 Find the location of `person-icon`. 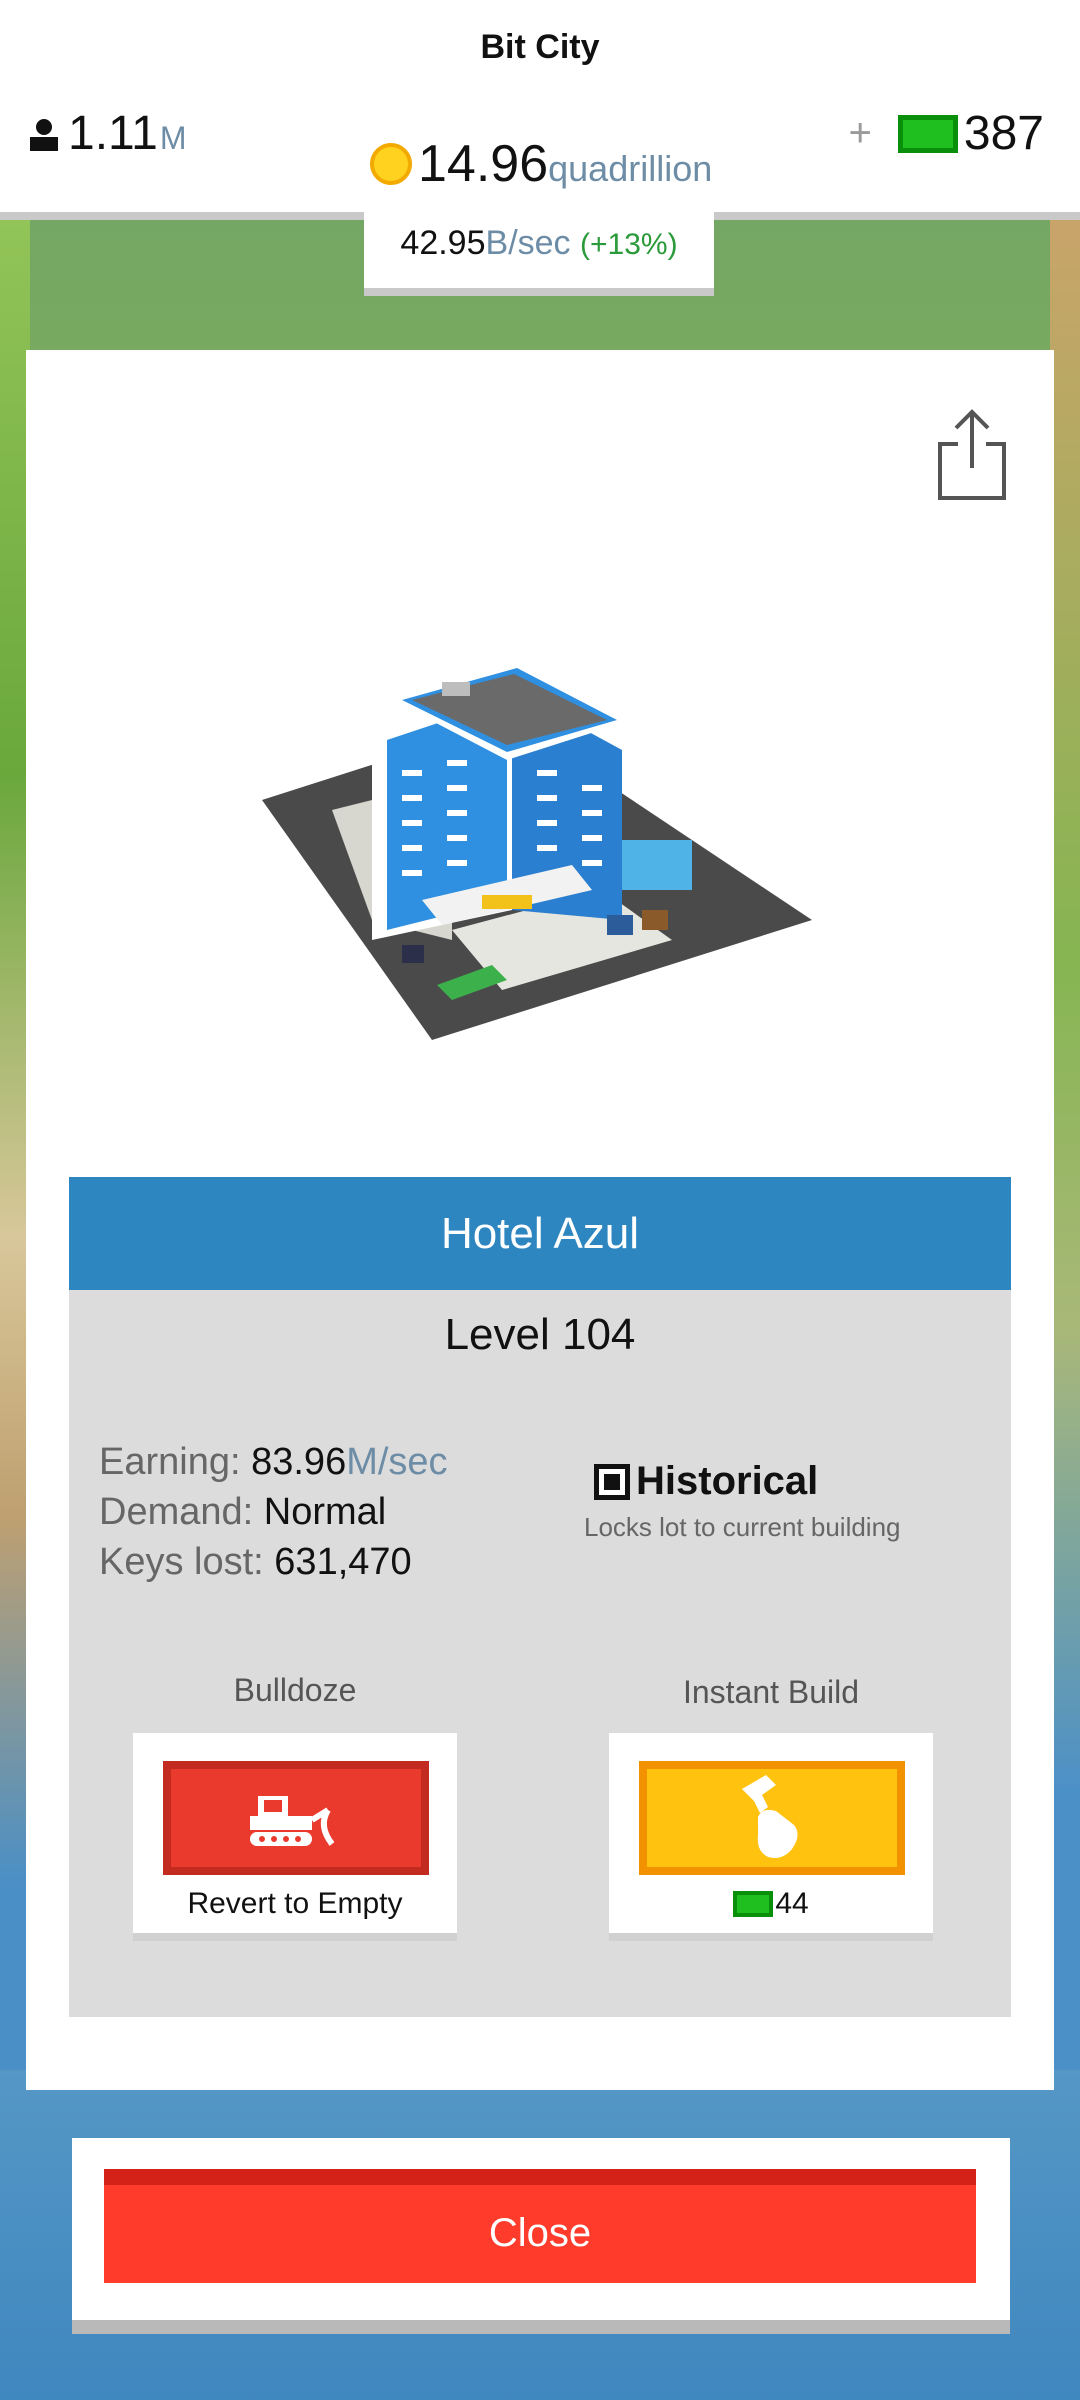

person-icon is located at coordinates (44, 135).